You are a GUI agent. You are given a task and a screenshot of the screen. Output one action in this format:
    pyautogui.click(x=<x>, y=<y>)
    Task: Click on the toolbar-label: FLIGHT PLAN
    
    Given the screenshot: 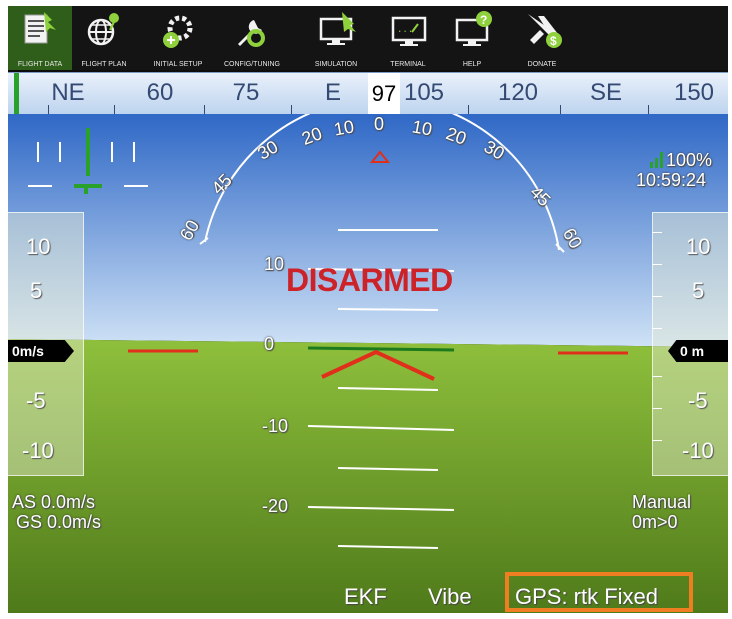 What is the action you would take?
    pyautogui.click(x=104, y=64)
    